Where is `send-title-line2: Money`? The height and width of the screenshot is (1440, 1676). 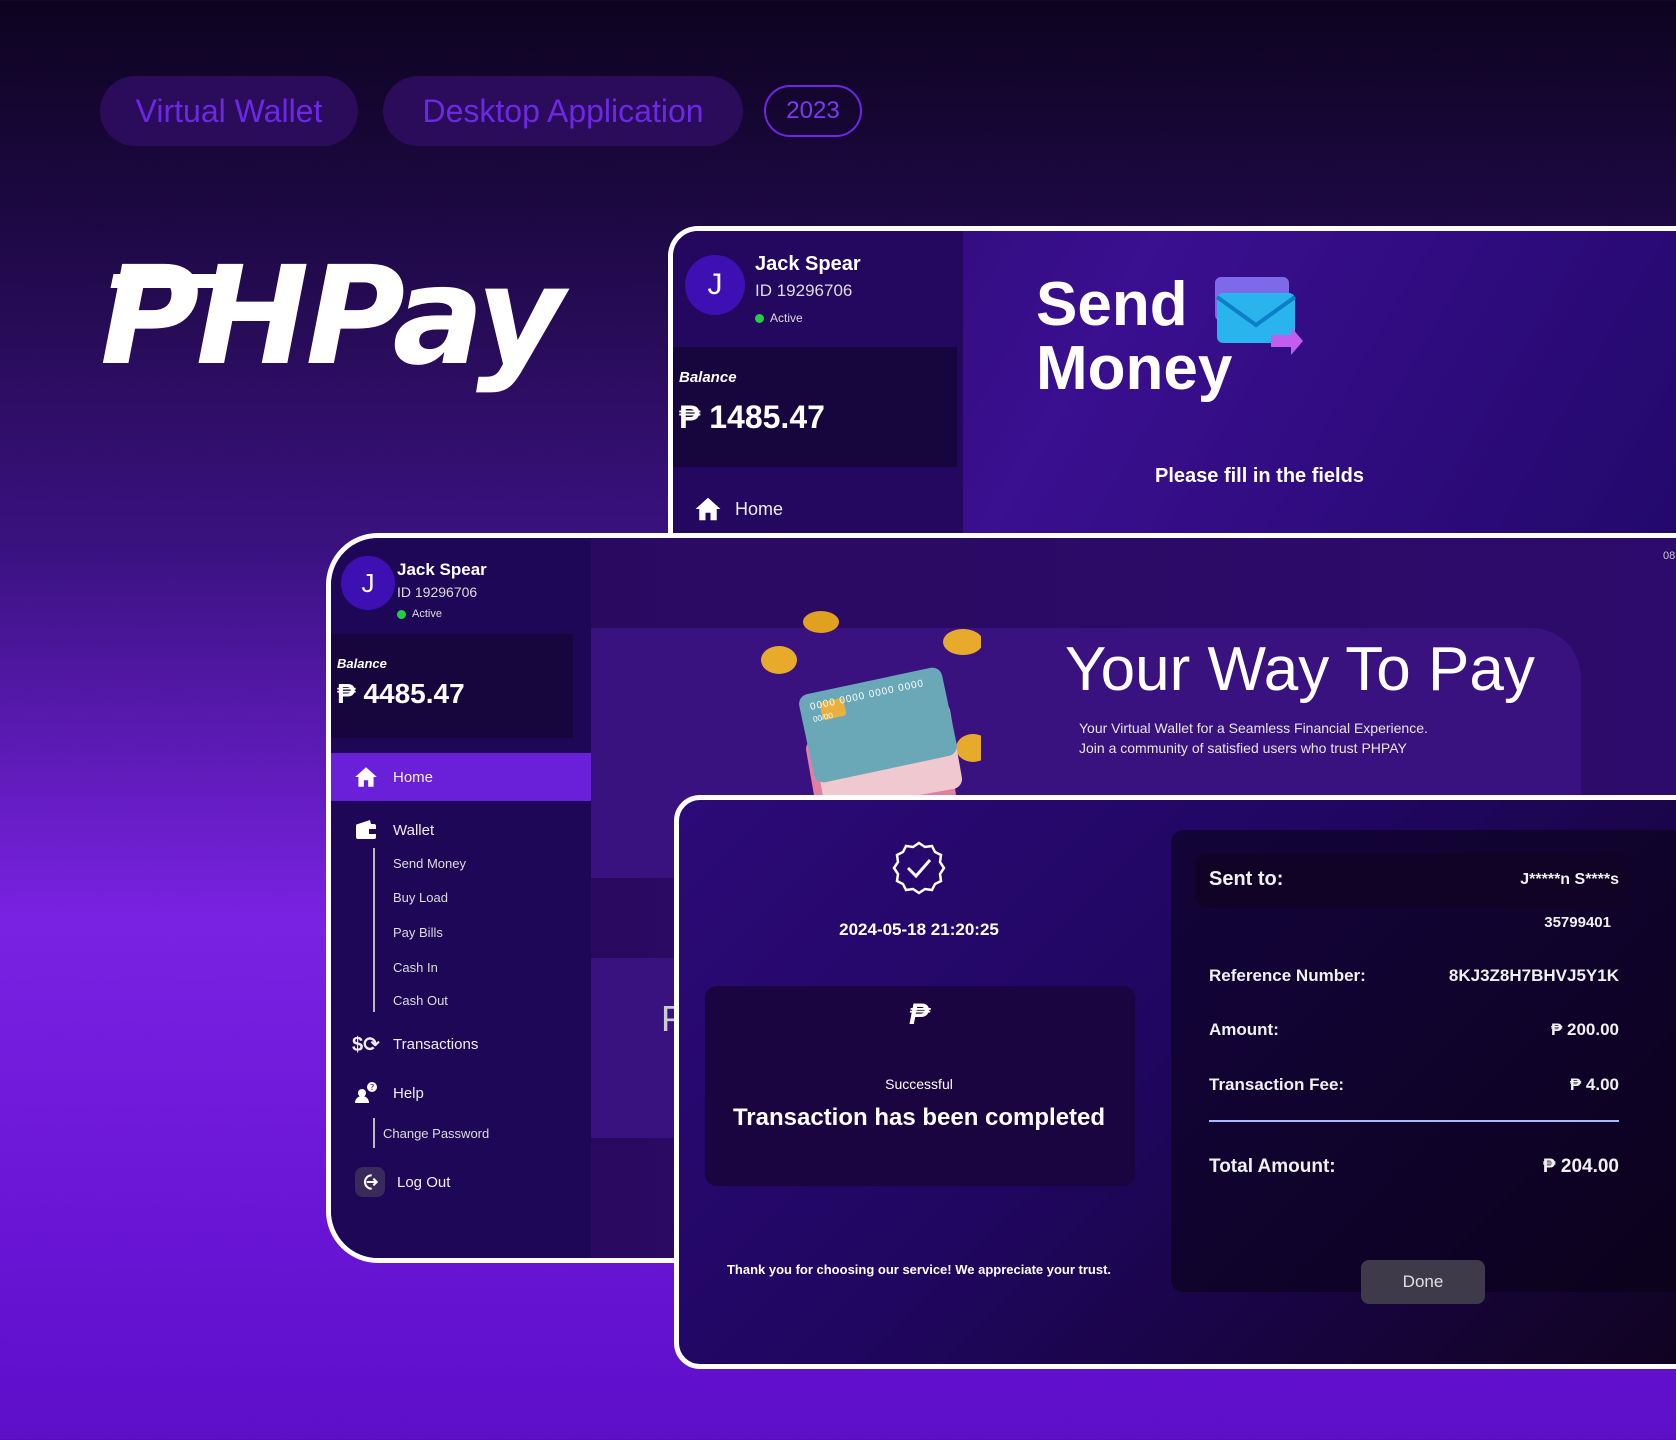 send-title-line2: Money is located at coordinates (1134, 368).